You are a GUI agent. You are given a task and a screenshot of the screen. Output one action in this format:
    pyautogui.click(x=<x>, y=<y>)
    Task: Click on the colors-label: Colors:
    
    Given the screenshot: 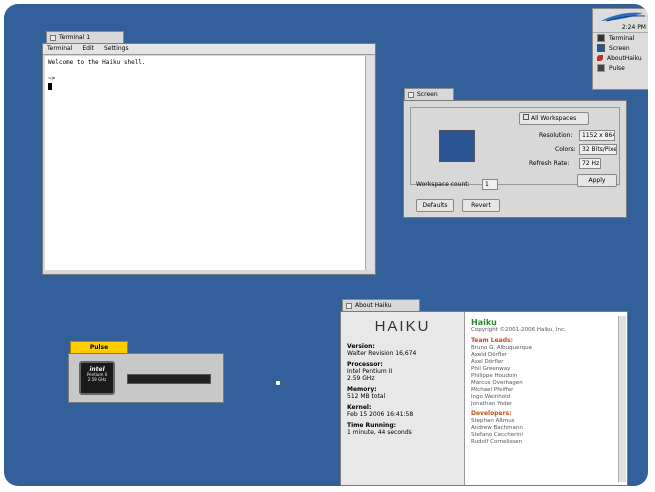 What is the action you would take?
    pyautogui.click(x=565, y=149)
    